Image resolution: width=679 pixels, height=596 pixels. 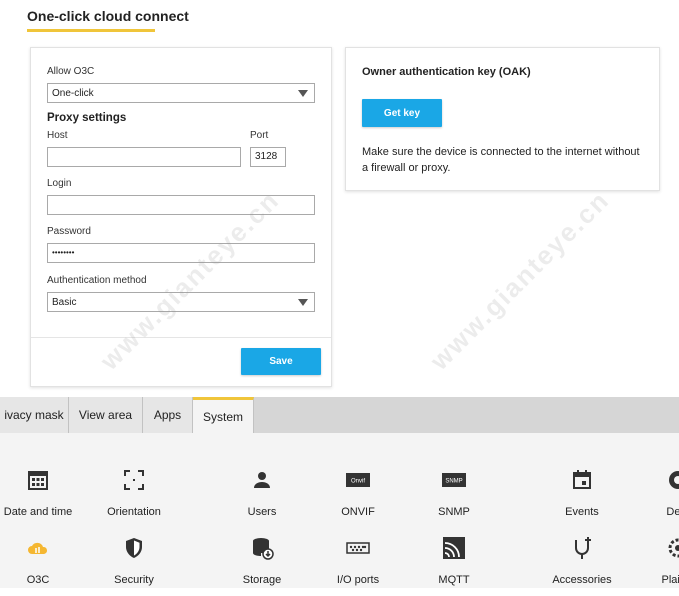 What do you see at coordinates (168, 415) in the screenshot?
I see `tab-apps: Apps` at bounding box center [168, 415].